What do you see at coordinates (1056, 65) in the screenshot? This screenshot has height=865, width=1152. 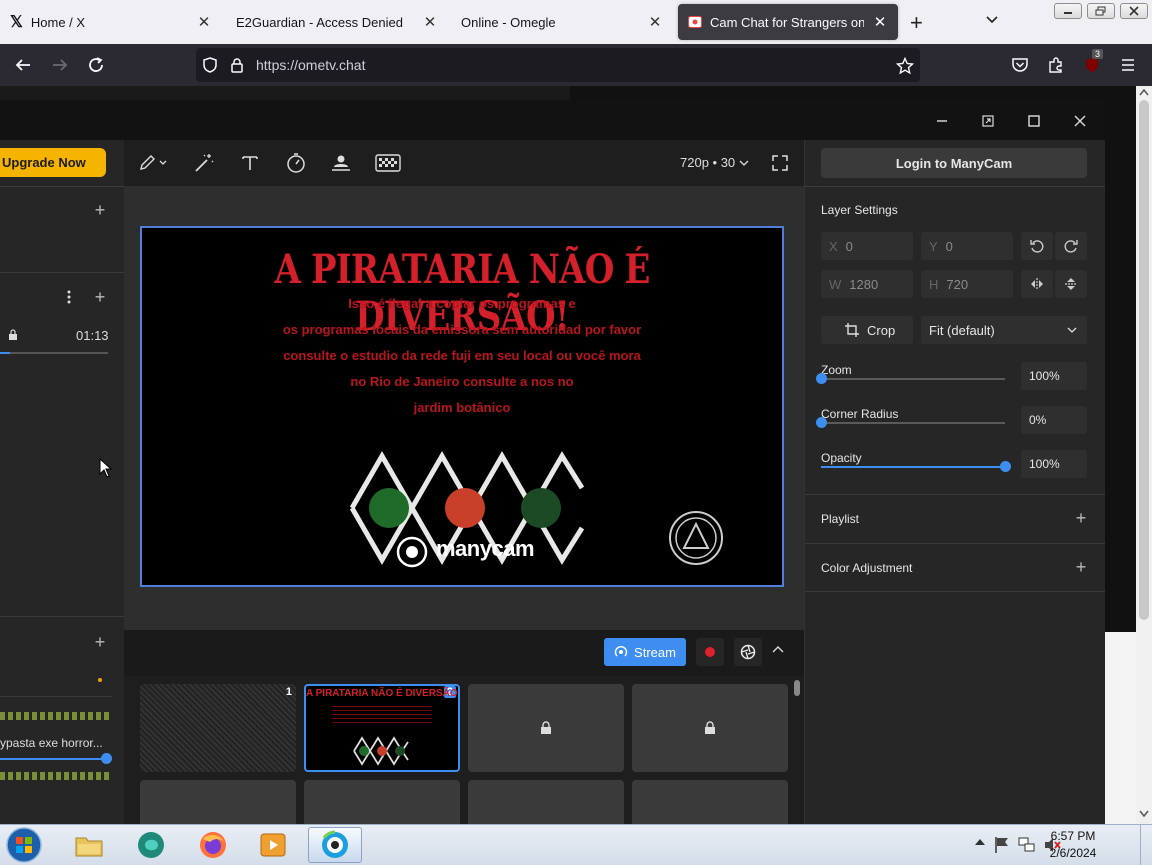 I see `extensions-icon` at bounding box center [1056, 65].